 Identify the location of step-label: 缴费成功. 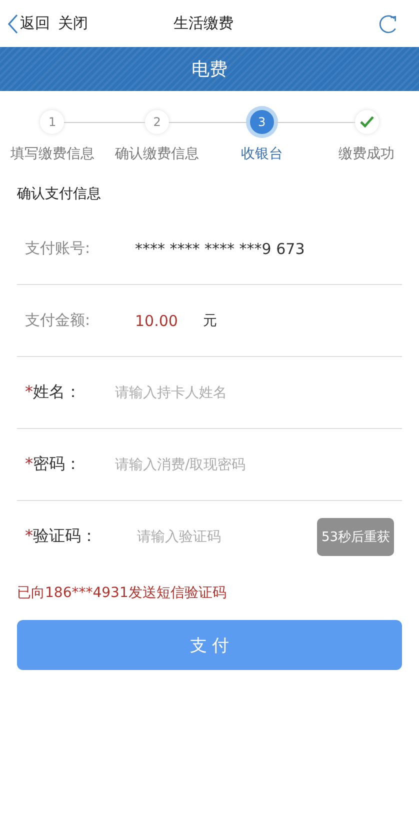
(366, 154).